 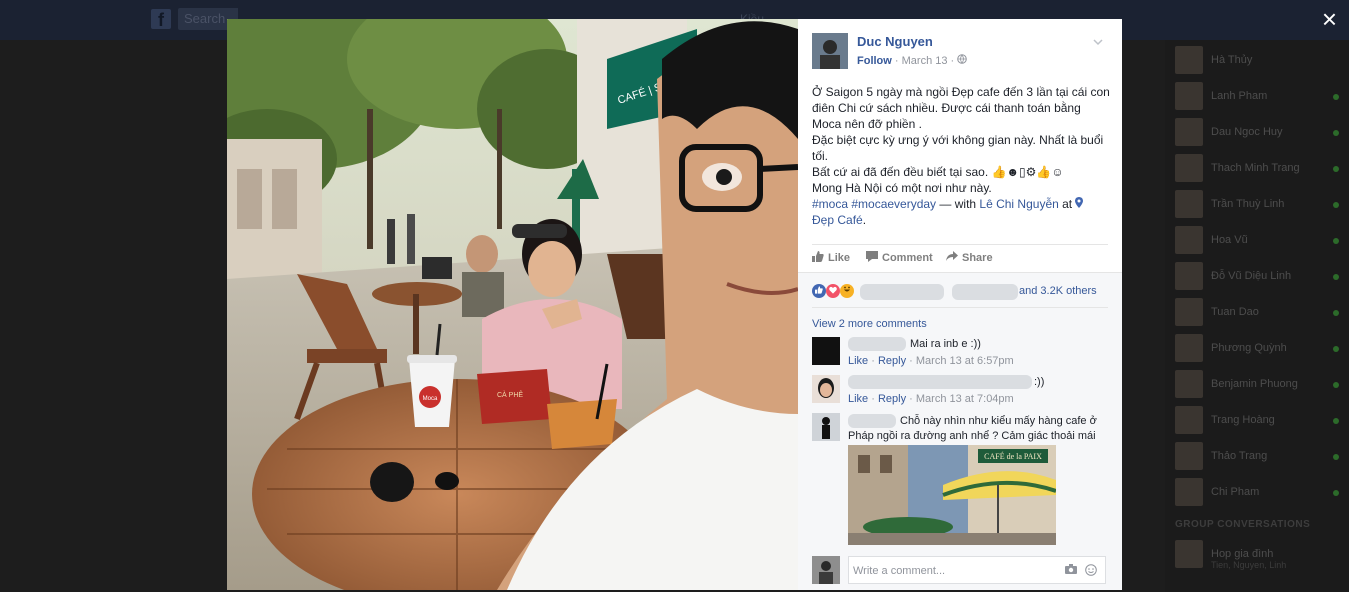 I want to click on post-meta: Follow · March 13 ·, so click(x=912, y=60).